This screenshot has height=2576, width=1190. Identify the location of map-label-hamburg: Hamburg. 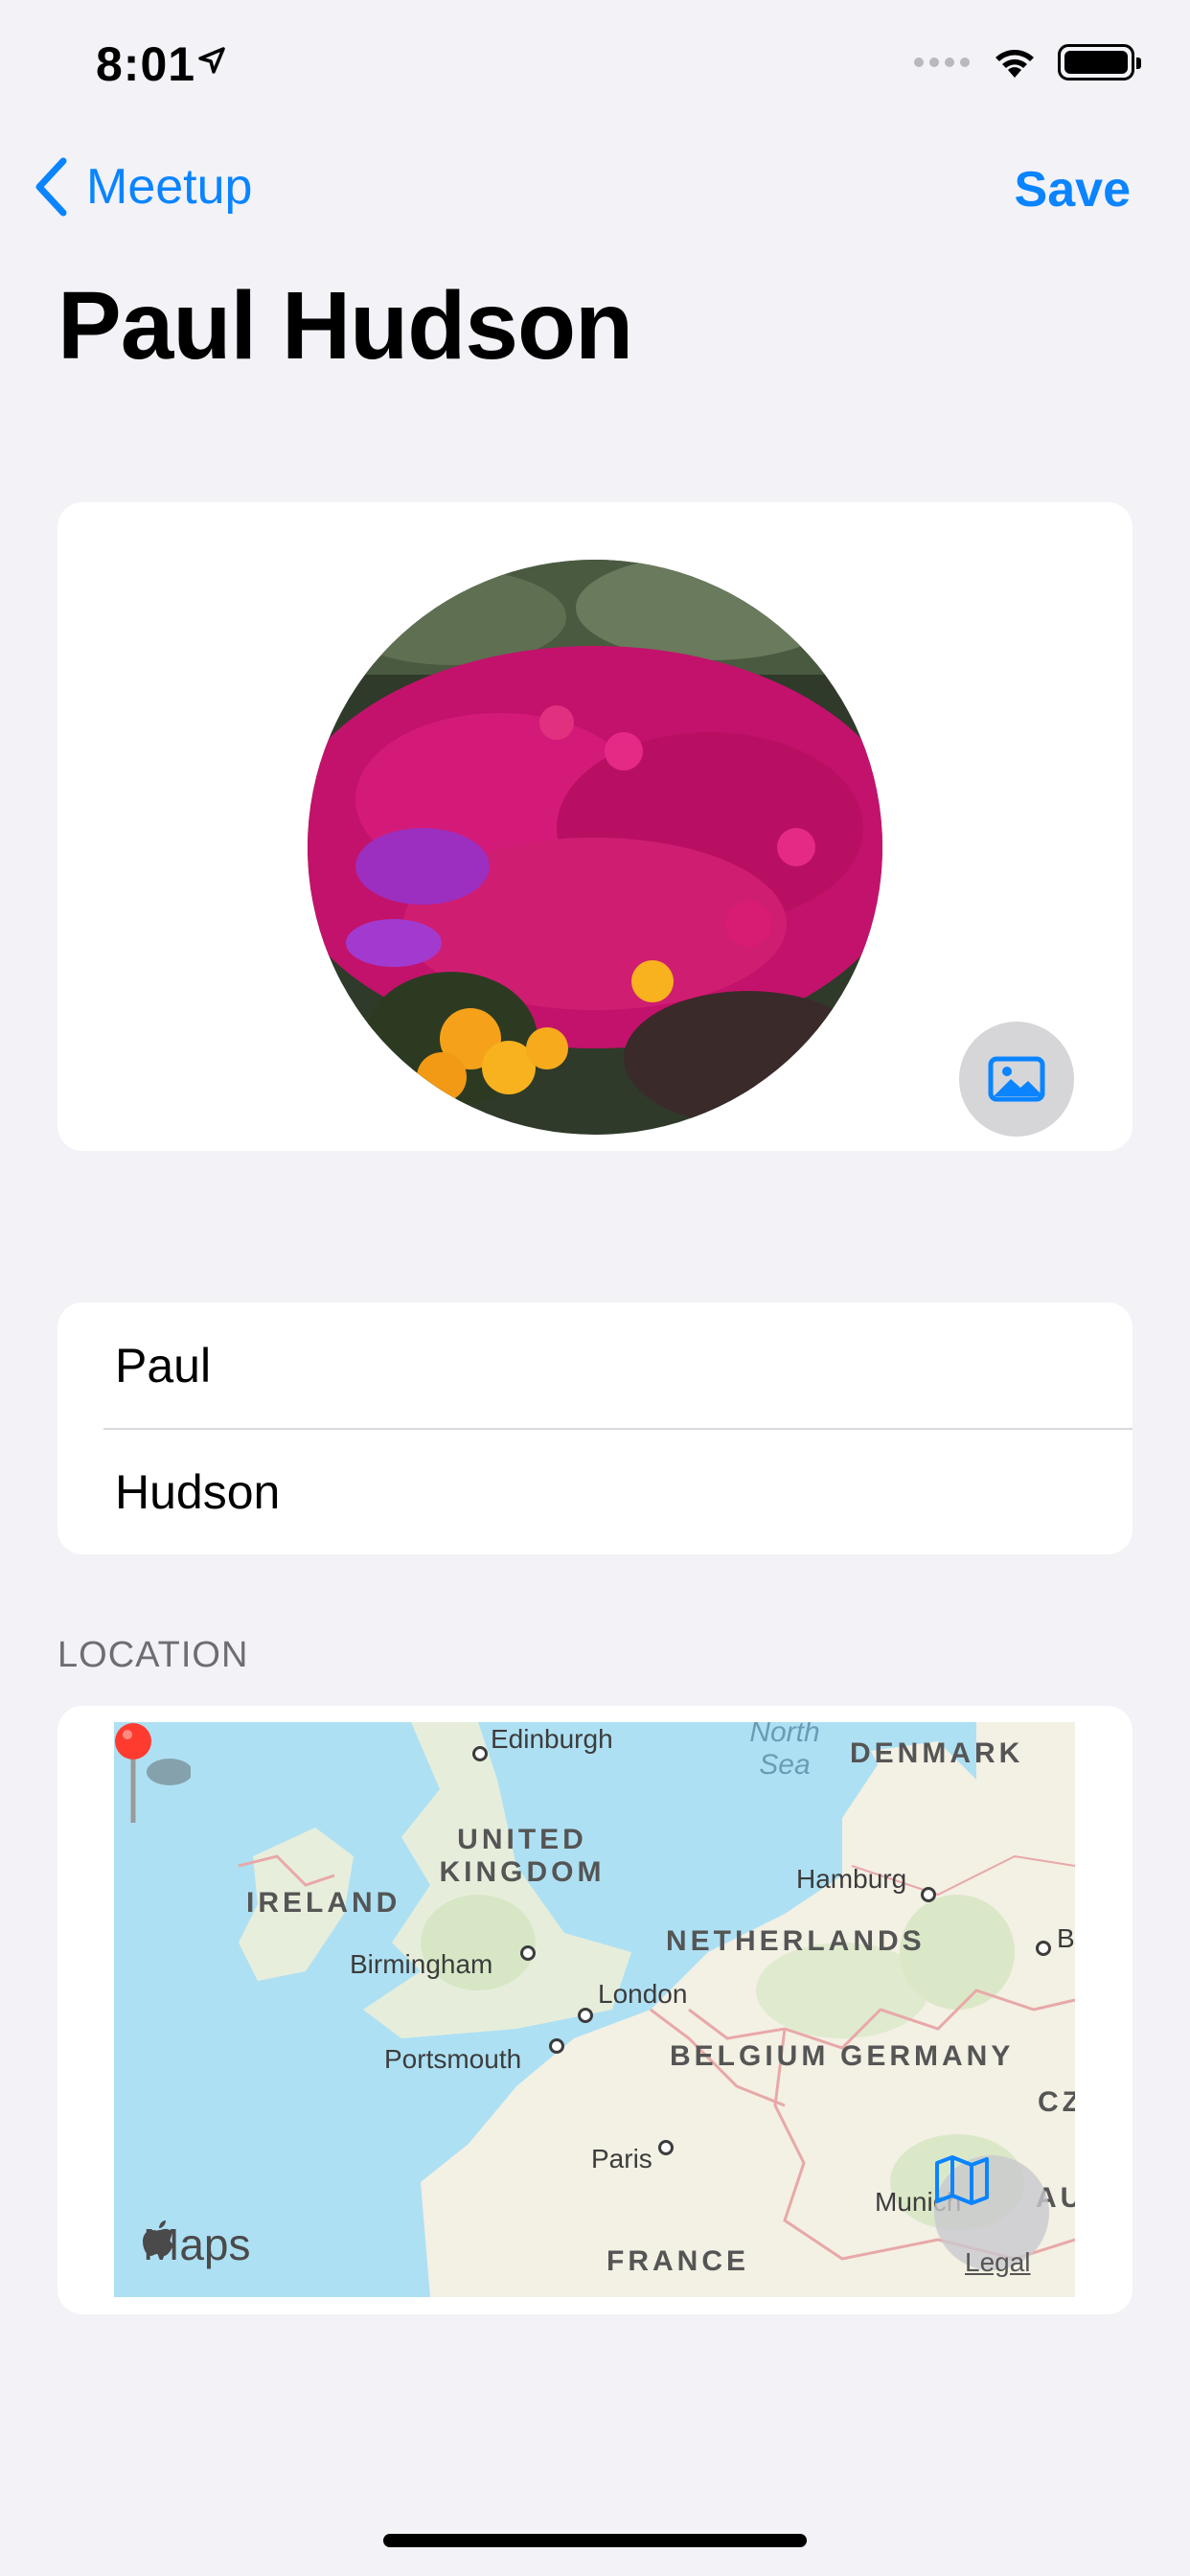
(852, 1879).